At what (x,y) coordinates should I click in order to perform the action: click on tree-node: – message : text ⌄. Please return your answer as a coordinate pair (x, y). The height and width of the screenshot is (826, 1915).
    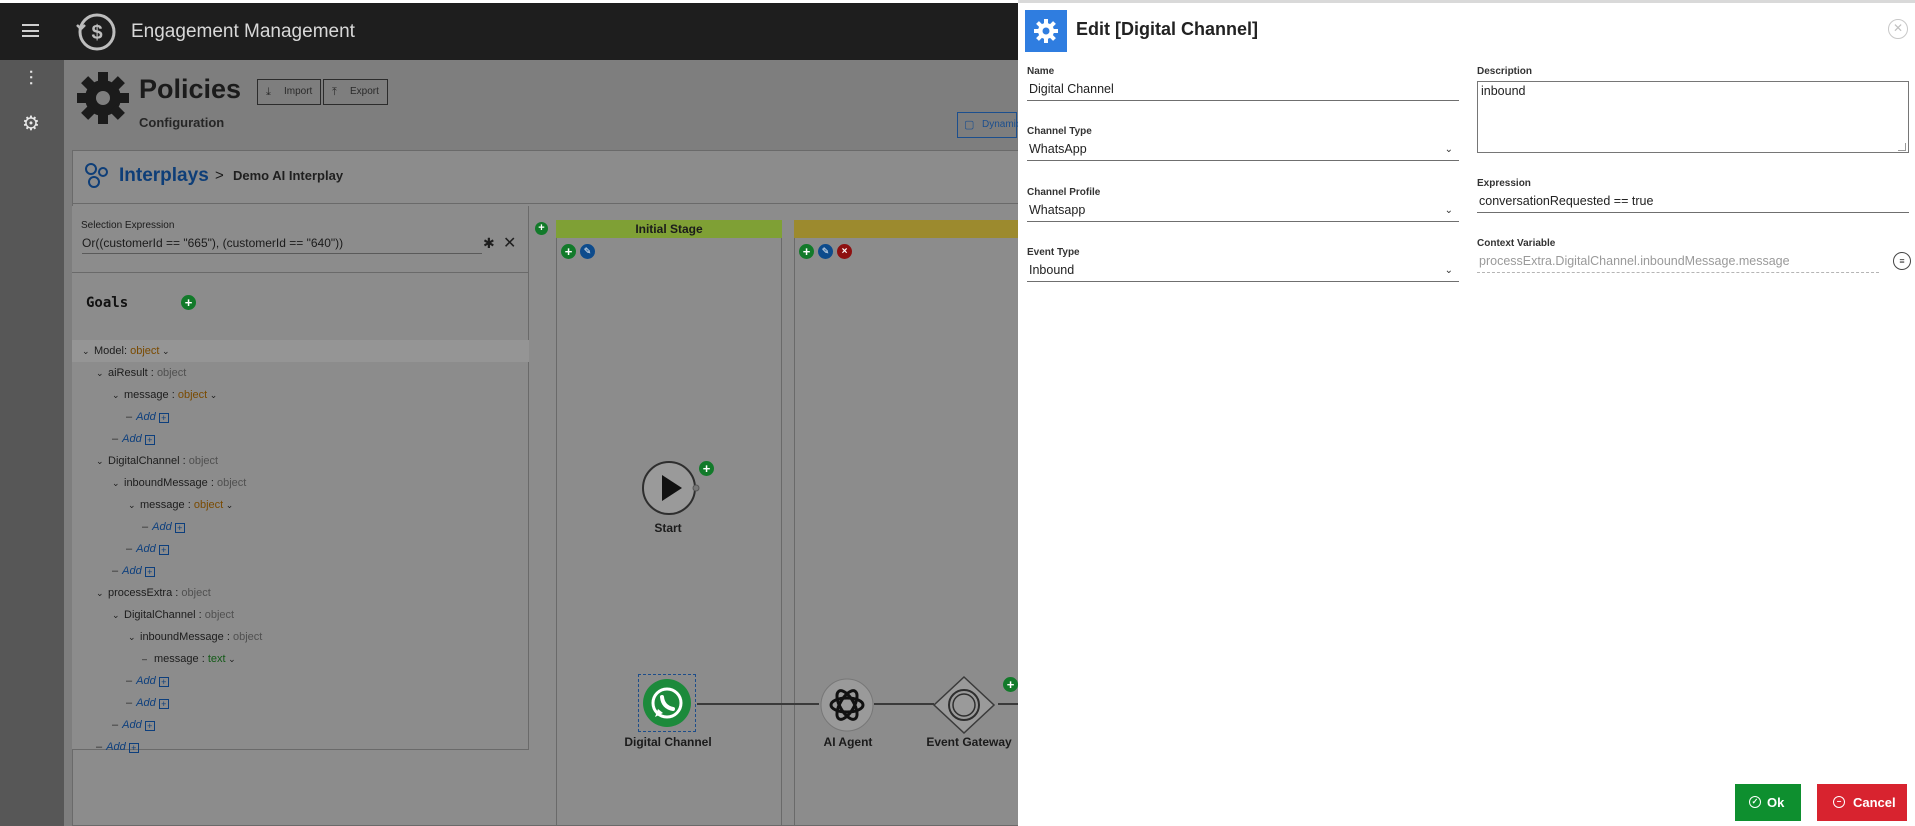
    Looking at the image, I should click on (300, 659).